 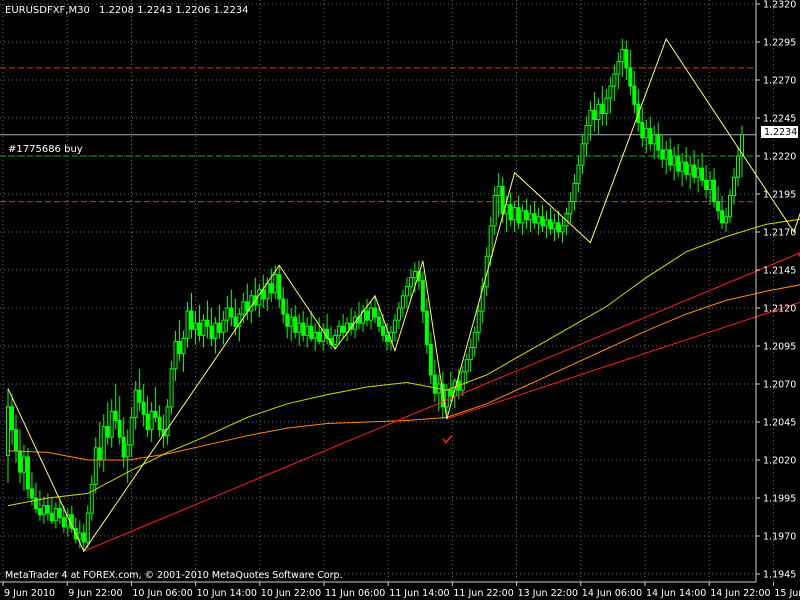 What do you see at coordinates (780, 132) in the screenshot?
I see `current-price-label: 1.2234` at bounding box center [780, 132].